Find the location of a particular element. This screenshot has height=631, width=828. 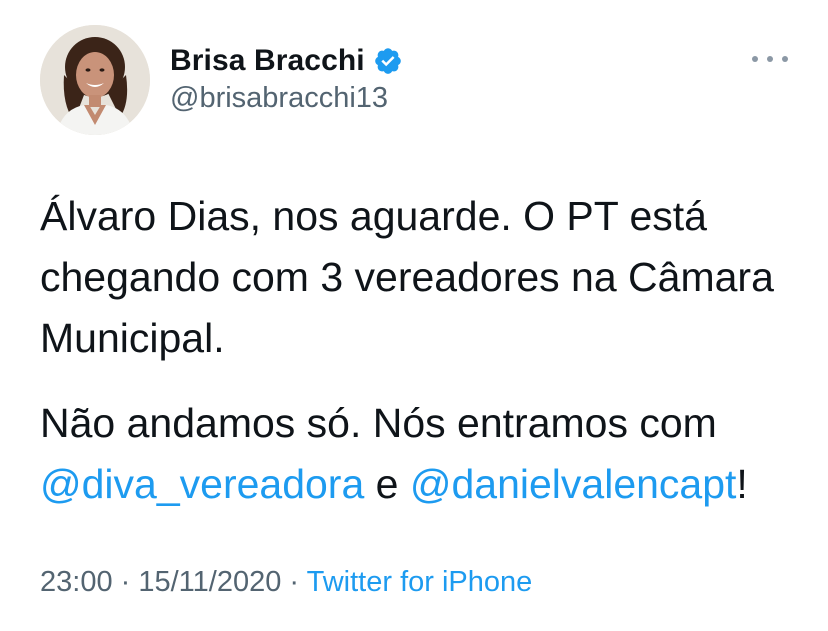

tweet-time: 23:00 is located at coordinates (76, 582).